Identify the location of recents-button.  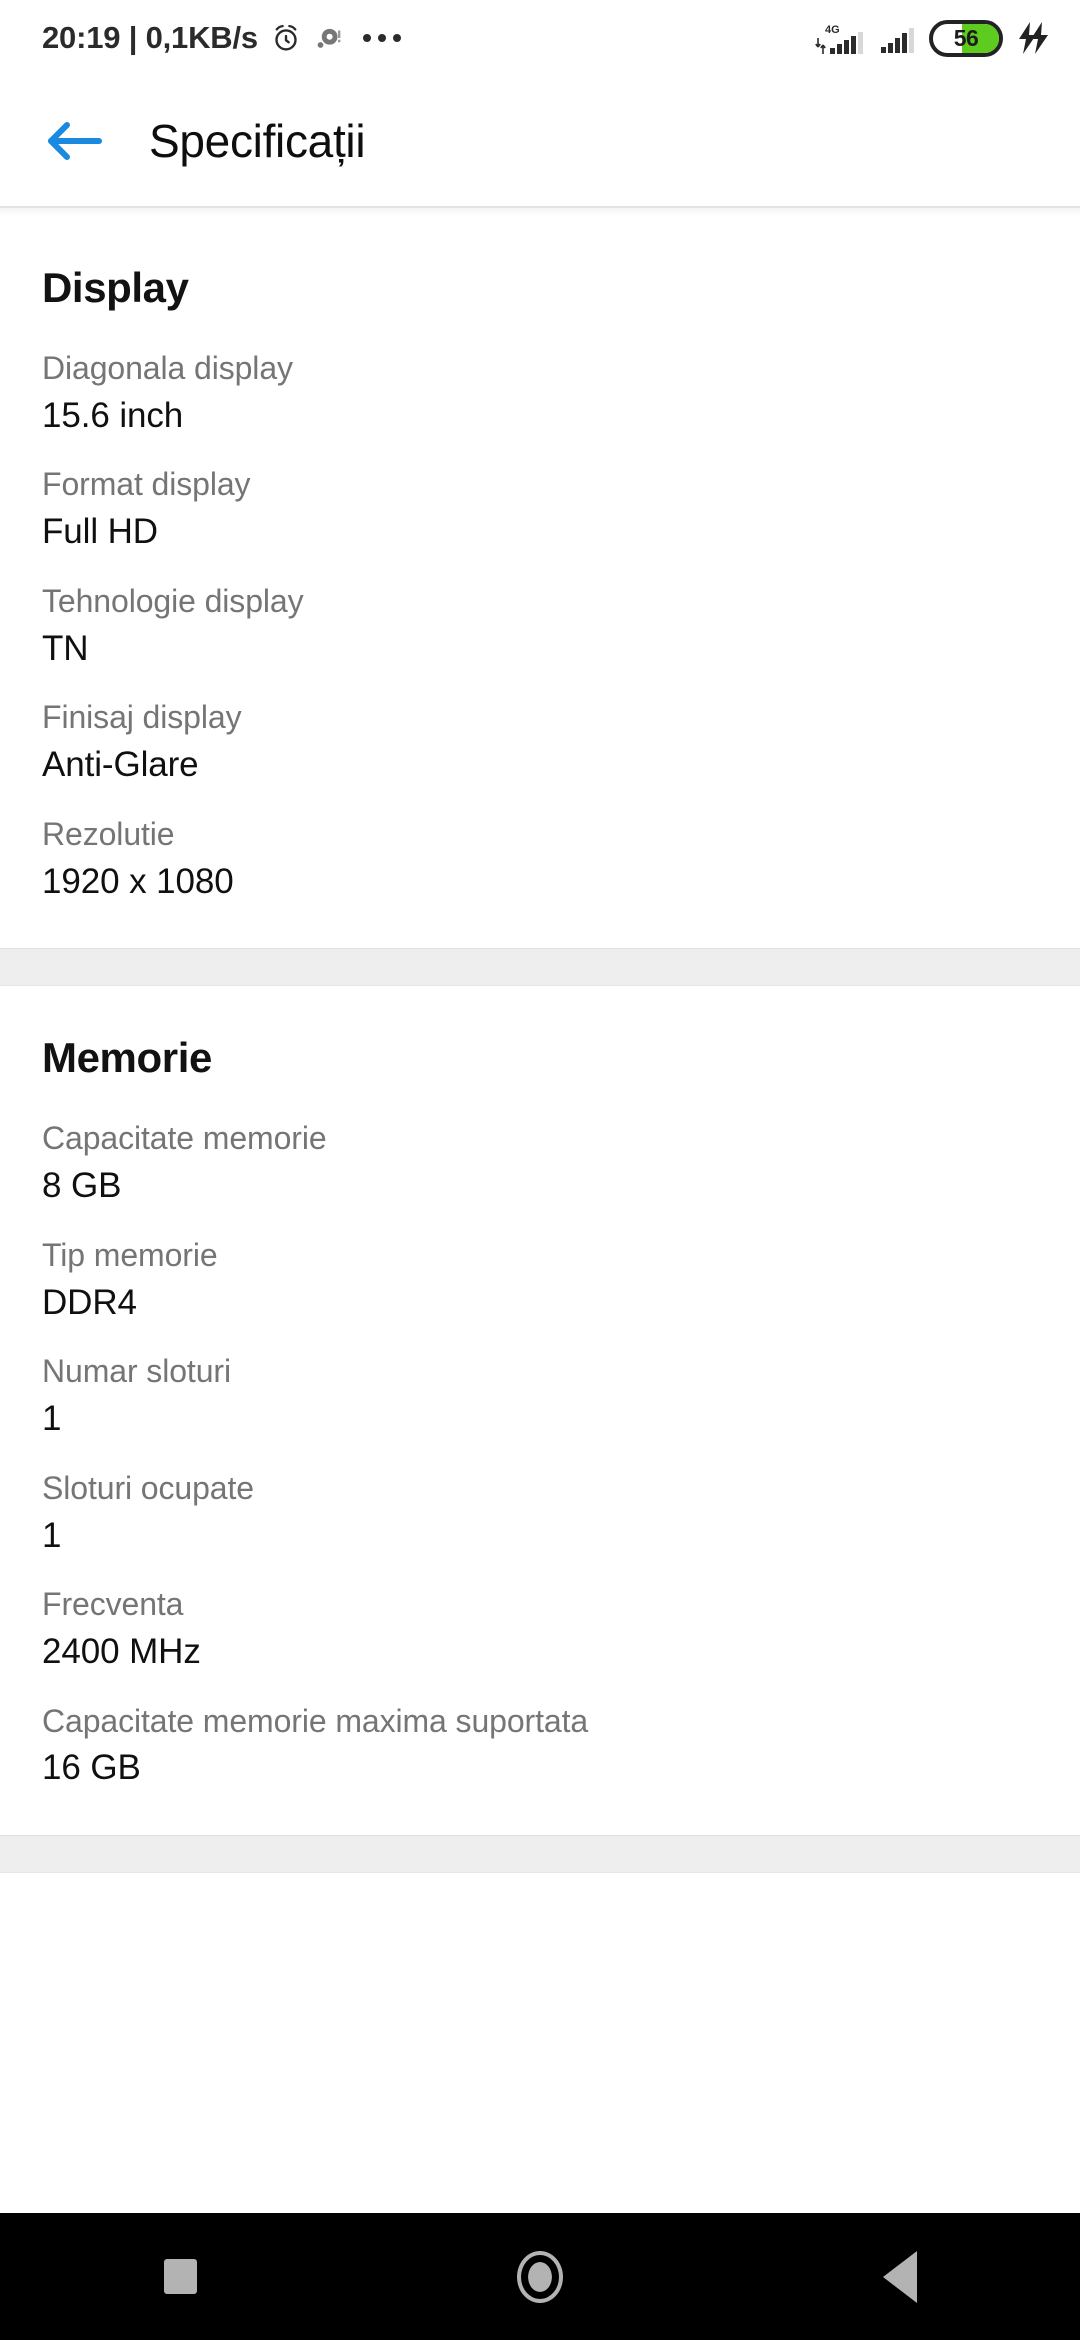
(180, 2276).